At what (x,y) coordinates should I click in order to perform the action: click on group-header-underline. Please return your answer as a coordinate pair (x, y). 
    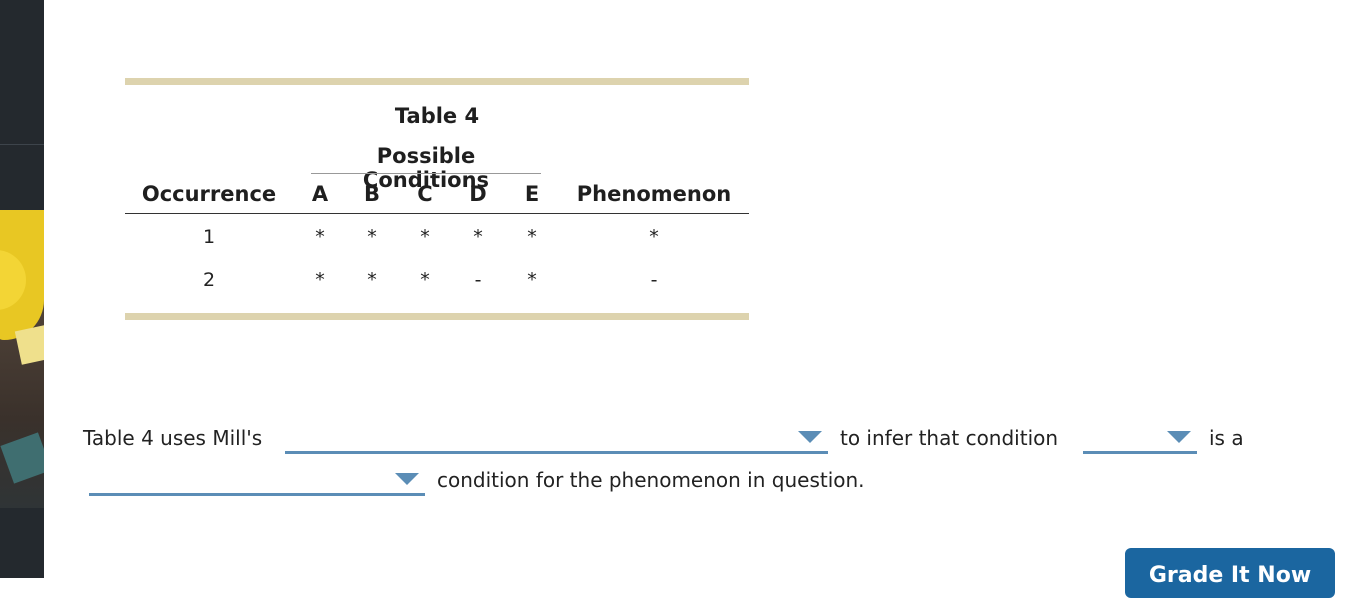
    Looking at the image, I should click on (426, 173).